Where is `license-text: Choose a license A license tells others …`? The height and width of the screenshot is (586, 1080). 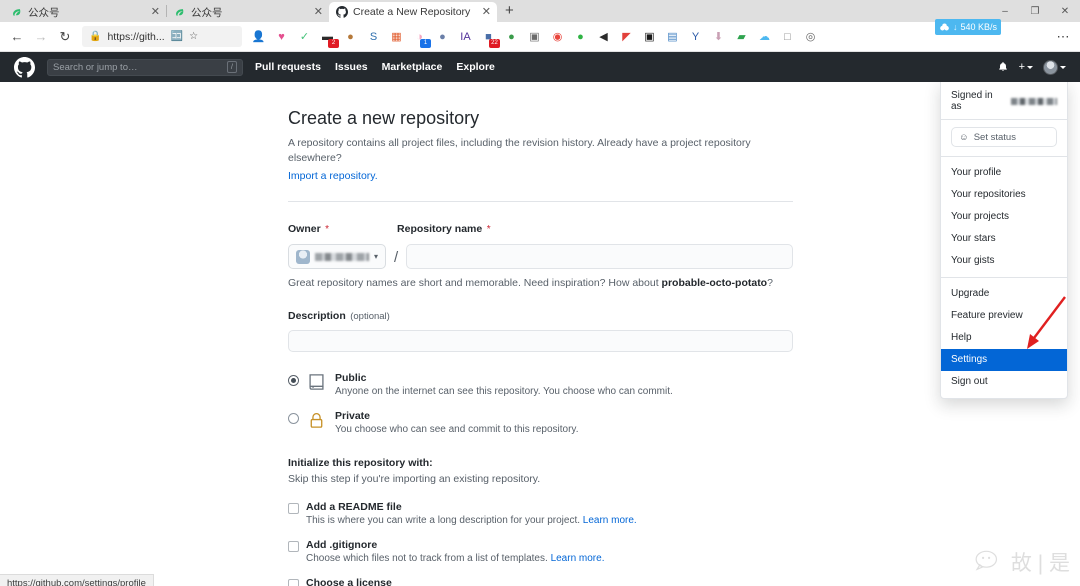
license-text: Choose a license A license tells others … is located at coordinates (475, 581).